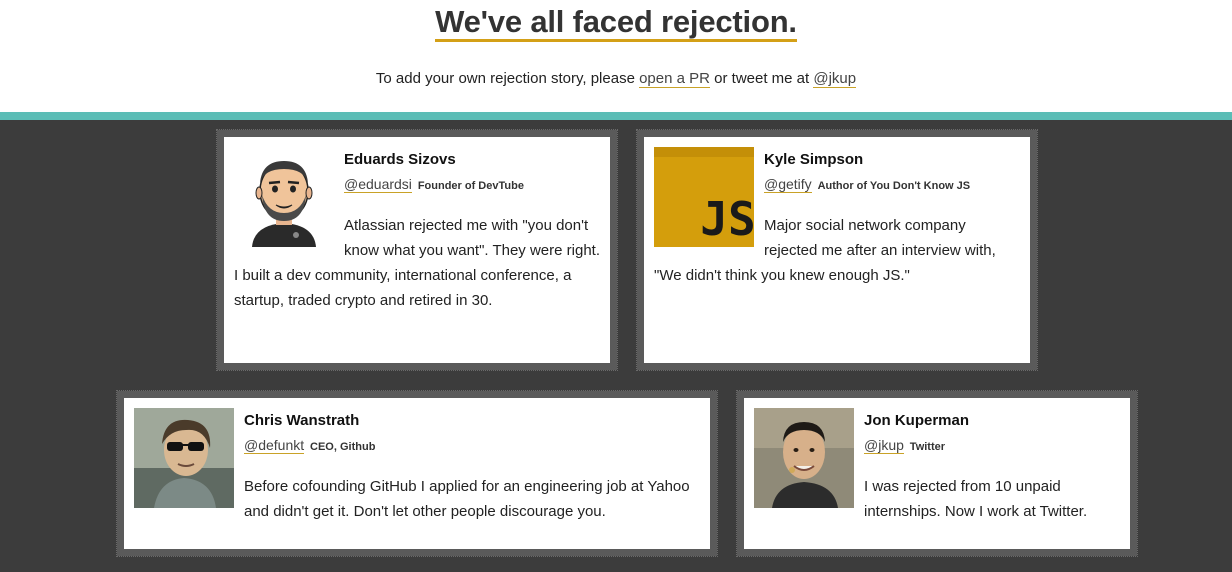 Image resolution: width=1232 pixels, height=572 pixels. I want to click on header-divider, so click(616, 116).